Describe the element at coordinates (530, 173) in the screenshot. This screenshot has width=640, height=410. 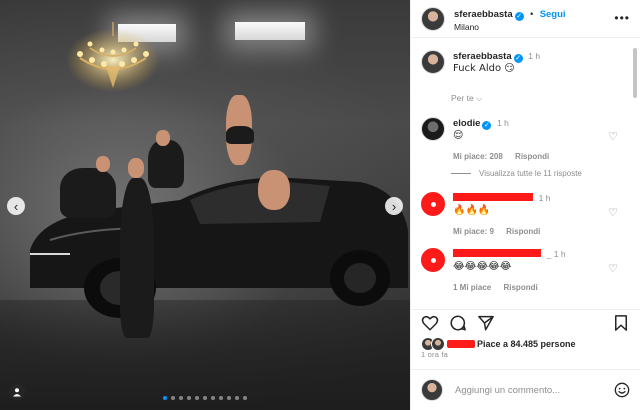
I see `view-replies-text: Visualizza tutte le 11 risposte` at that location.